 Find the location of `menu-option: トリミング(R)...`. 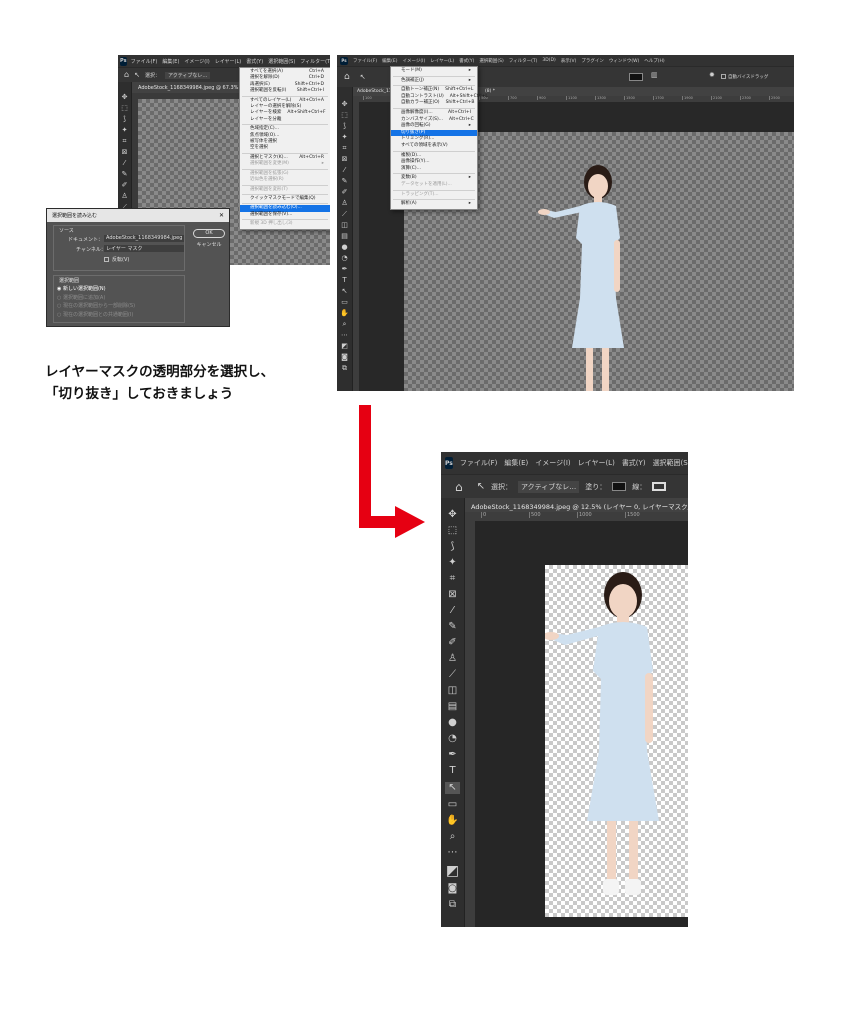

menu-option: トリミング(R)... is located at coordinates (434, 139).